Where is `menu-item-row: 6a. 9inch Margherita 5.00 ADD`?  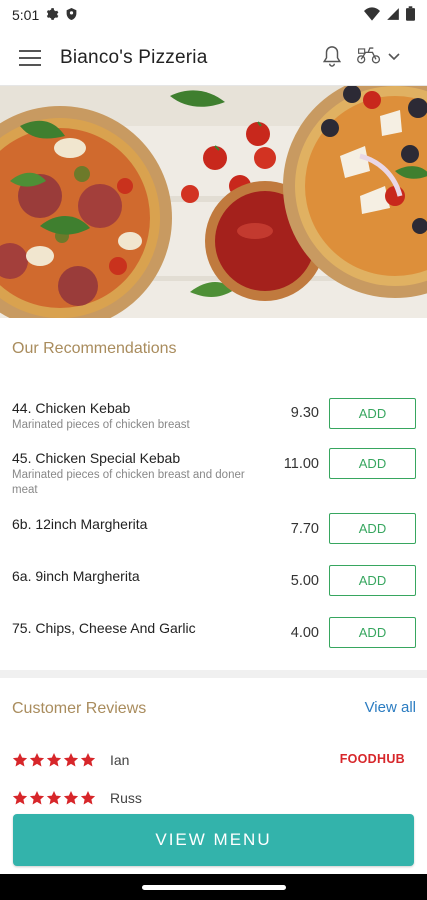
menu-item-row: 6a. 9inch Margherita 5.00 ADD is located at coordinates (213, 583).